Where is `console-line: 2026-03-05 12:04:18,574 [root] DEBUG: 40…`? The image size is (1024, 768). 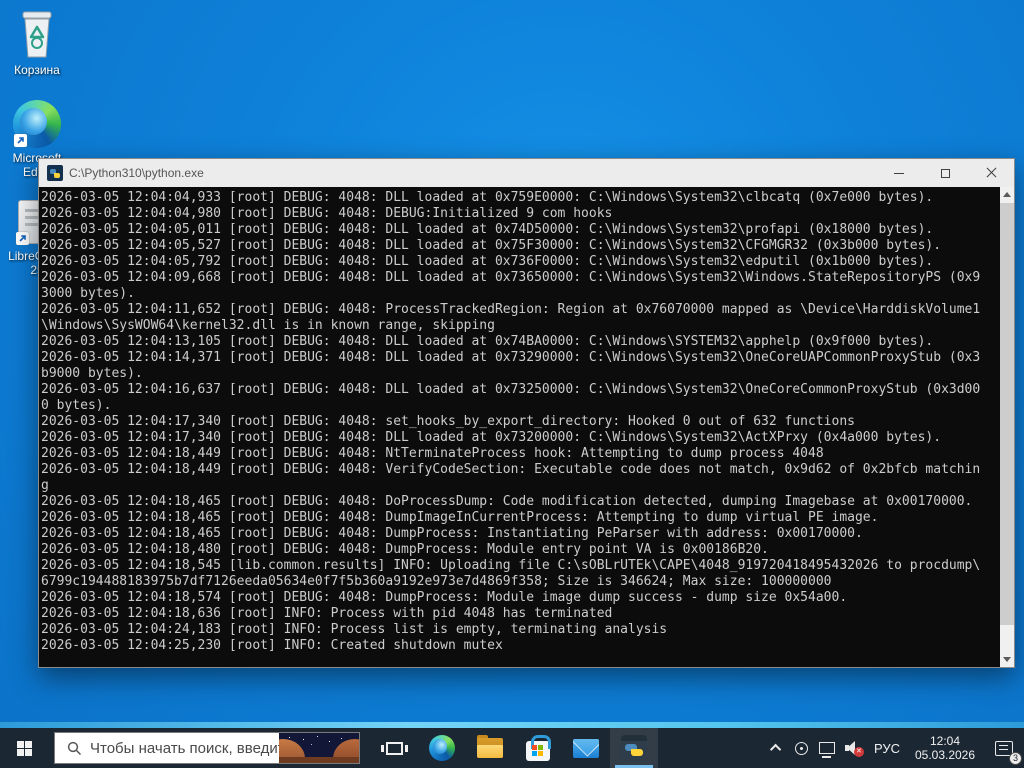
console-line: 2026-03-05 12:04:18,574 [root] DEBUG: 40… is located at coordinates (444, 597).